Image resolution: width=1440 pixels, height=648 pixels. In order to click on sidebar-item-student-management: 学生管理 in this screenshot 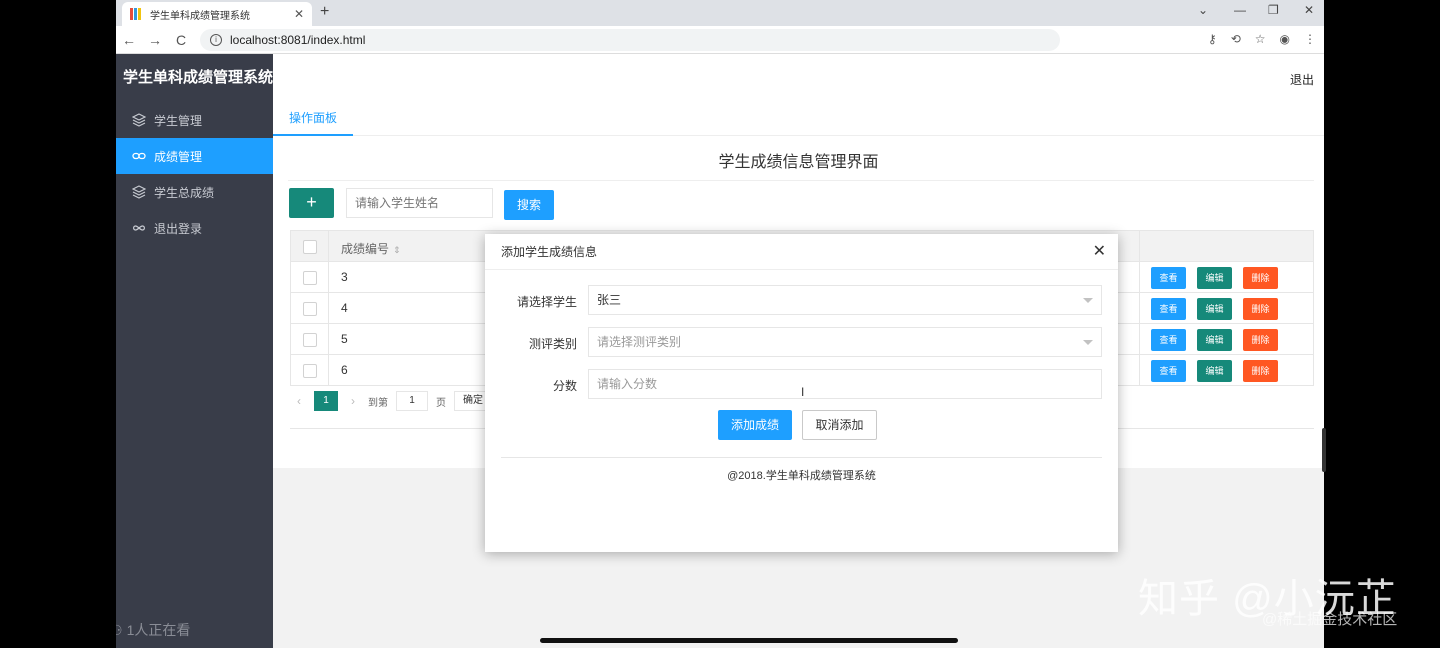, I will do `click(194, 120)`.